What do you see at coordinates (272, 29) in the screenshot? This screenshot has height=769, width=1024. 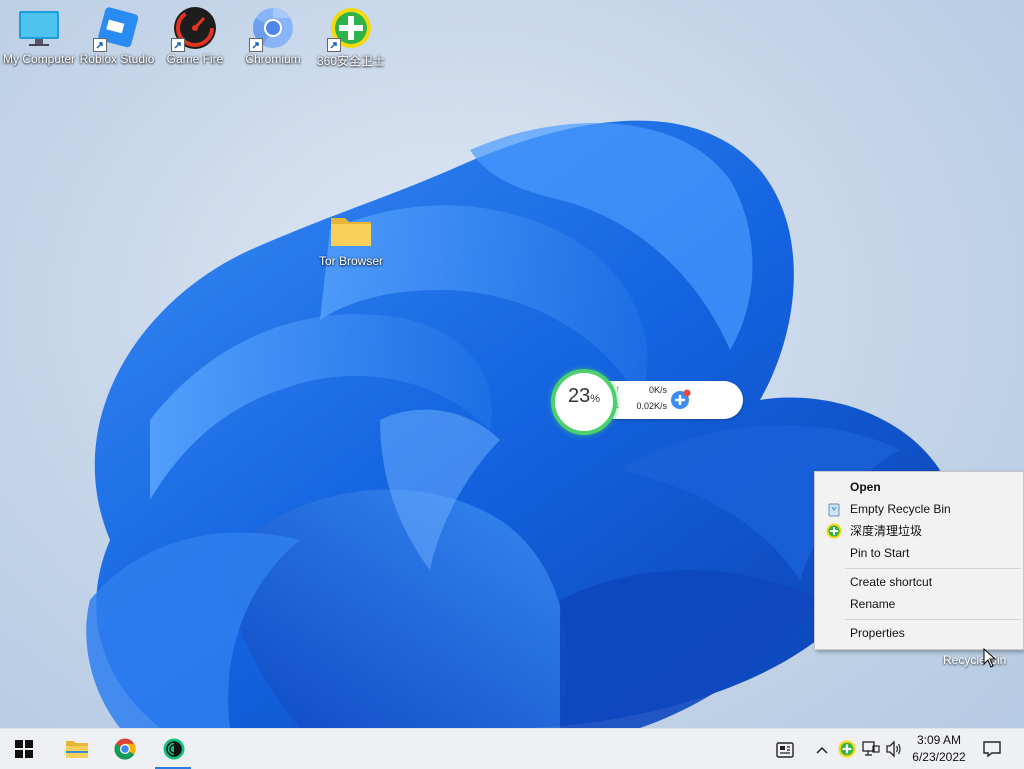 I see `chromium-icon` at bounding box center [272, 29].